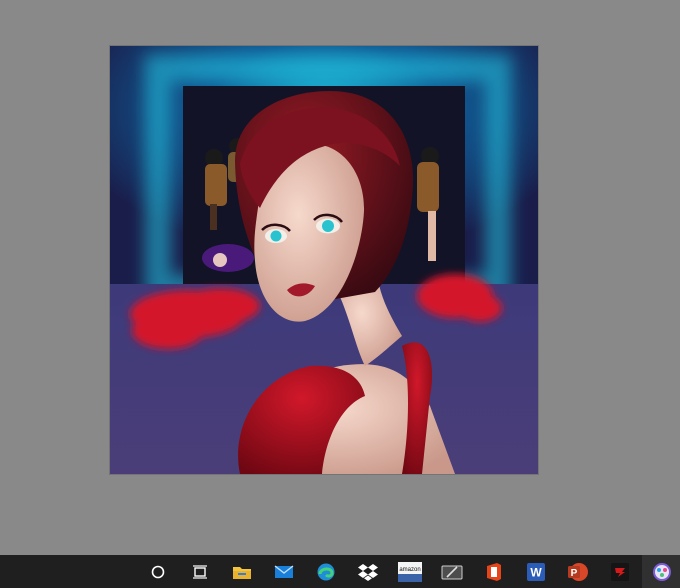 This screenshot has height=588, width=680. I want to click on red-app-icon, so click(620, 571).